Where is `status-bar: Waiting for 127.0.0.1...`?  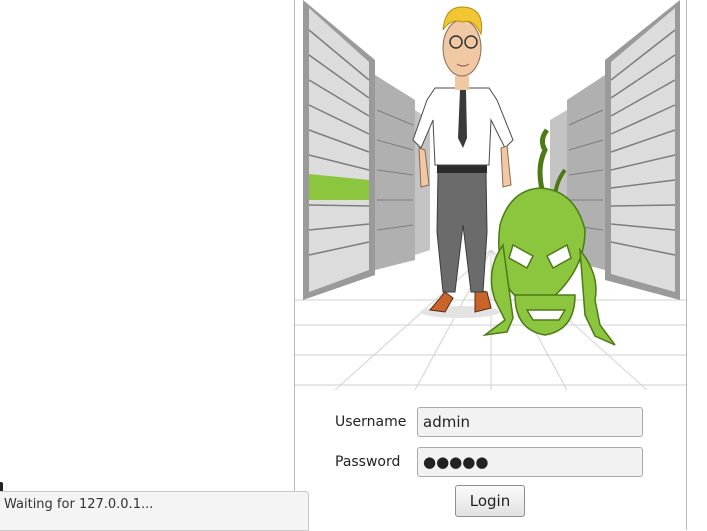 status-bar: Waiting for 127.0.0.1... is located at coordinates (154, 511).